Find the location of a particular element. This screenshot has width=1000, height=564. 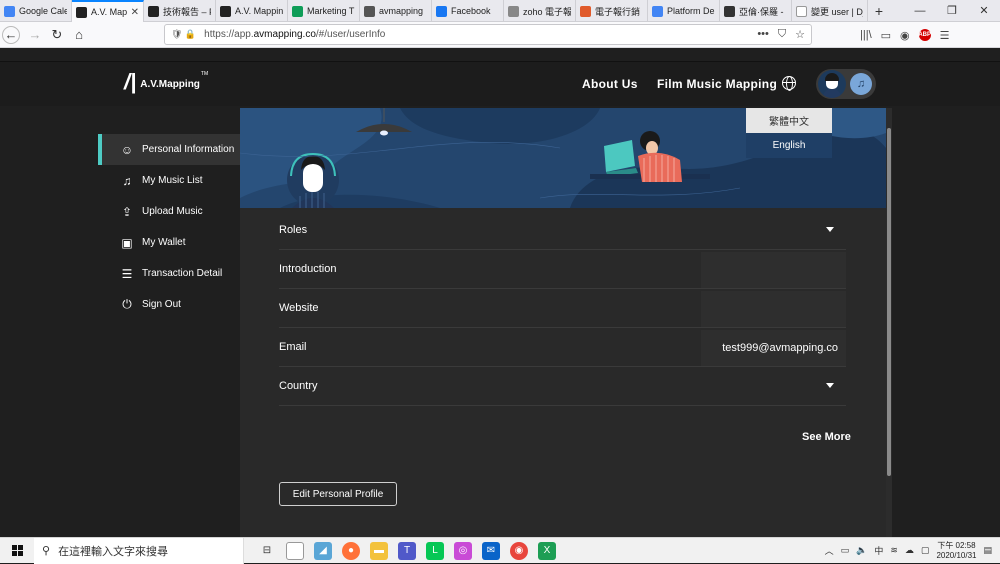

edit-profile-button: Edit Personal Profile is located at coordinates (338, 494).